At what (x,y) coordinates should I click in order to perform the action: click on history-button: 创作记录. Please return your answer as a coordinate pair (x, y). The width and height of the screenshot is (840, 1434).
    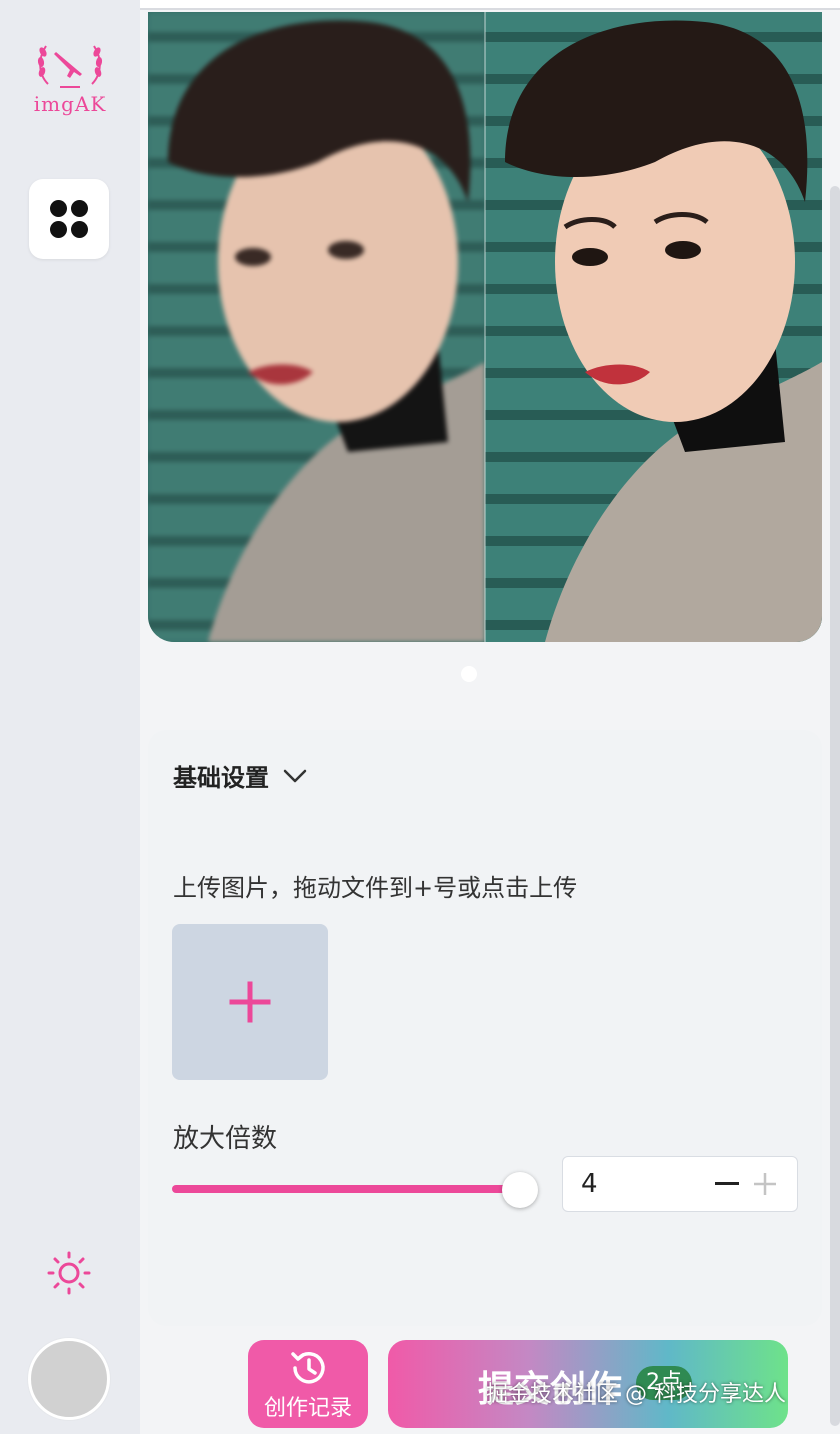
    Looking at the image, I should click on (308, 1384).